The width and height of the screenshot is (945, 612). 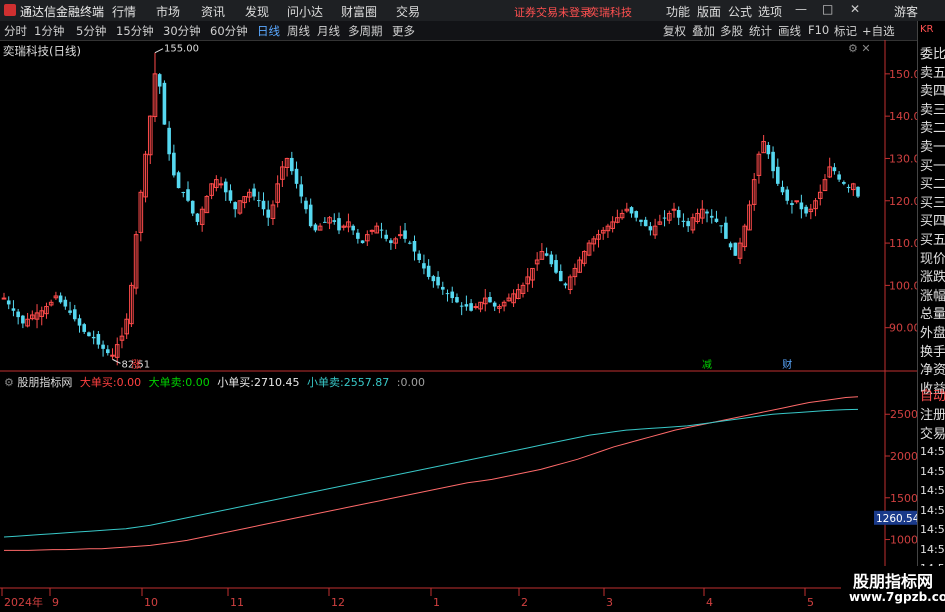 What do you see at coordinates (168, 11) in the screenshot?
I see `menu-shichang: 市场` at bounding box center [168, 11].